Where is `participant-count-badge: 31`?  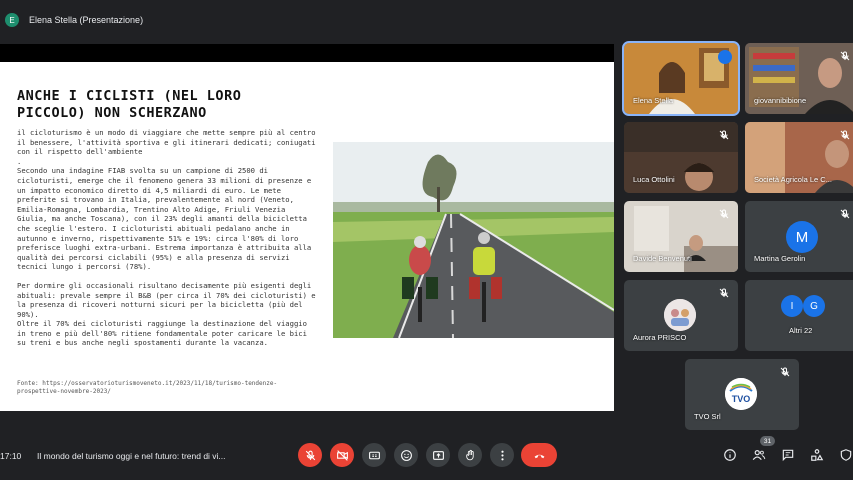 participant-count-badge: 31 is located at coordinates (767, 441).